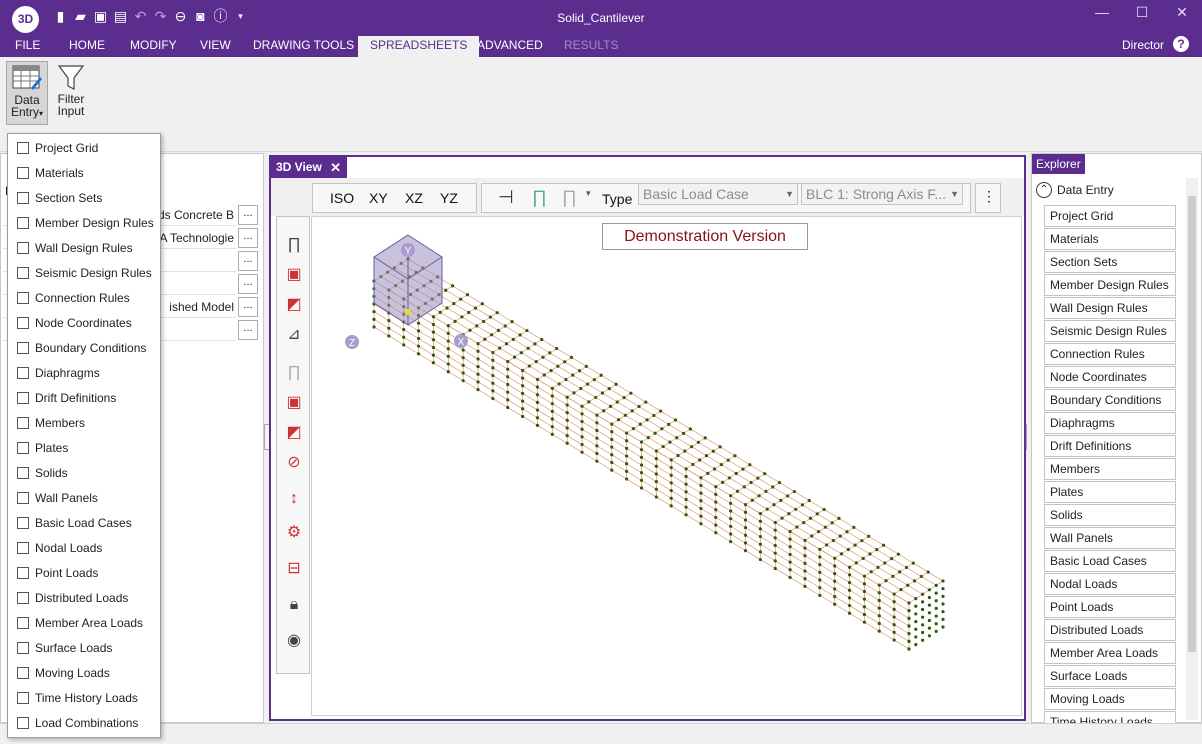  What do you see at coordinates (84, 472) in the screenshot?
I see `menu-item-solids: Solids` at bounding box center [84, 472].